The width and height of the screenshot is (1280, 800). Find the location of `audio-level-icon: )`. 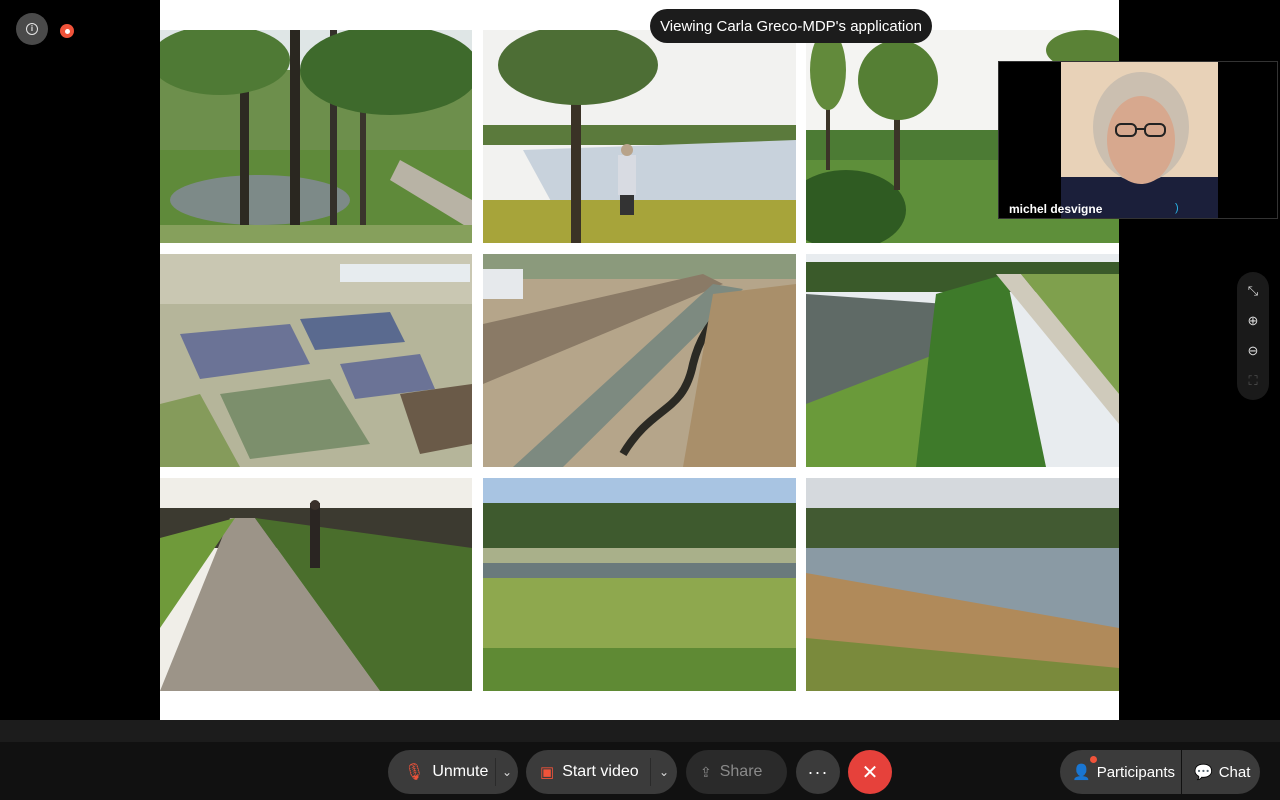

audio-level-icon: ) is located at coordinates (1177, 208).